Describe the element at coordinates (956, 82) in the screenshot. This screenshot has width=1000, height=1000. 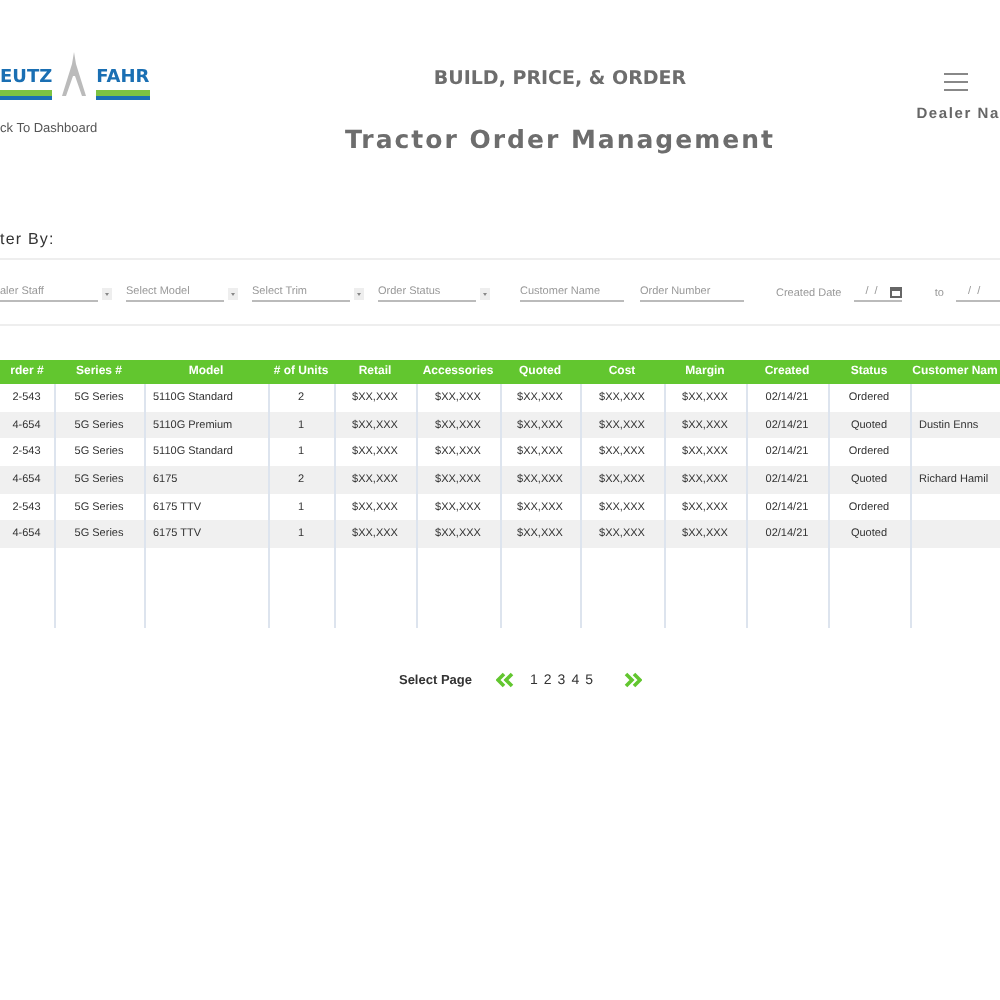
I see `menu-icon` at that location.